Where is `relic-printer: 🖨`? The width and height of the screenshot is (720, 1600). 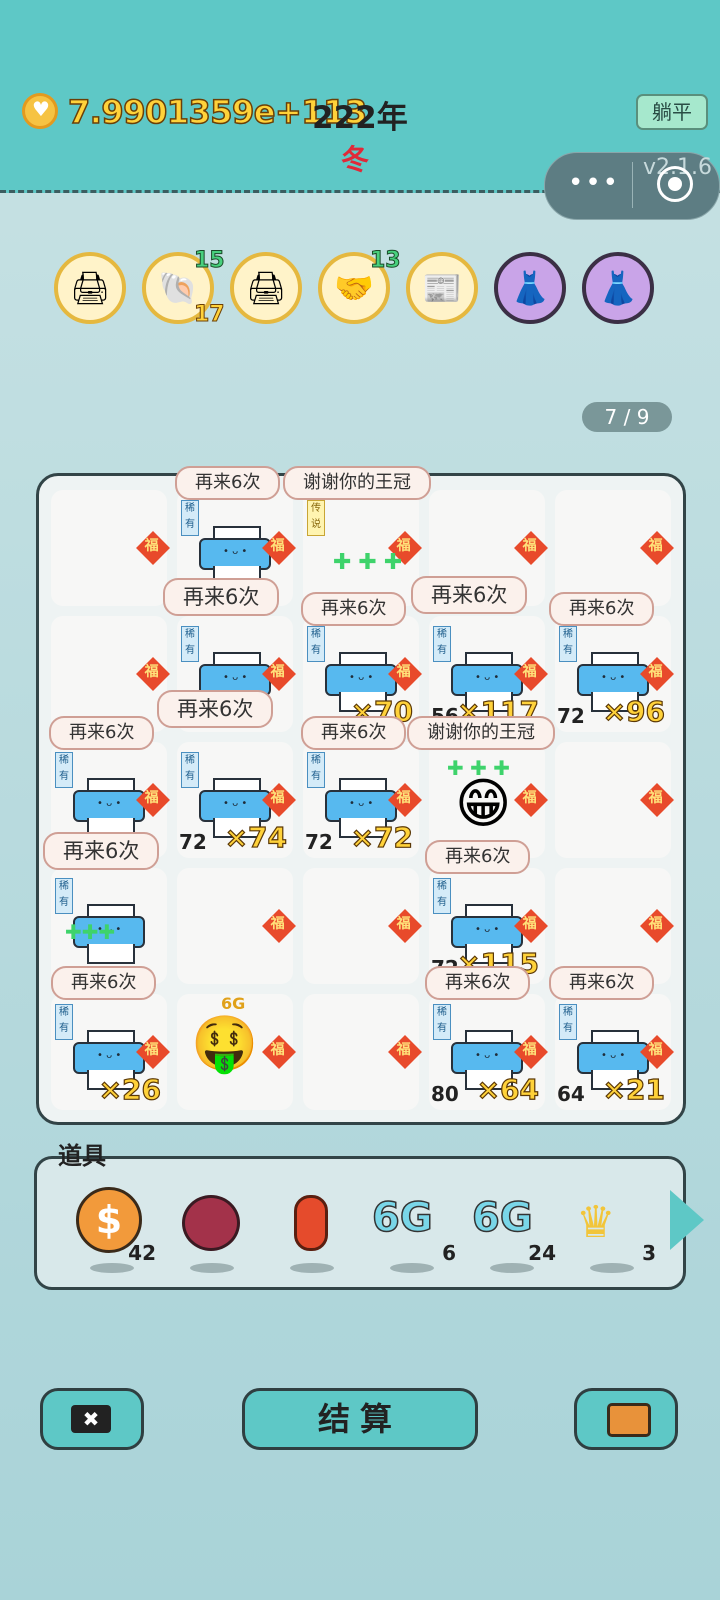
relic-printer: 🖨 is located at coordinates (90, 288).